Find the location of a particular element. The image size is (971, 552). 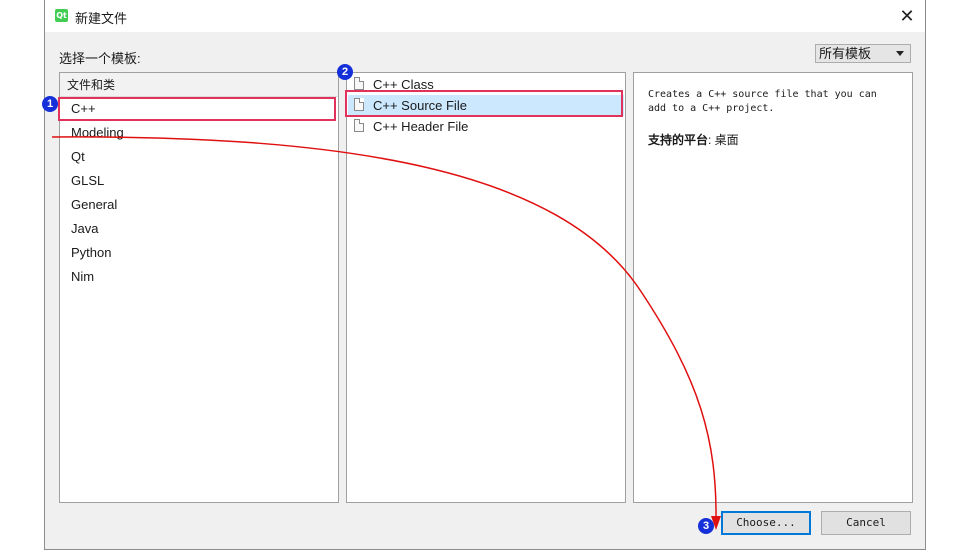

step-badge-1: 1 is located at coordinates (50, 104).